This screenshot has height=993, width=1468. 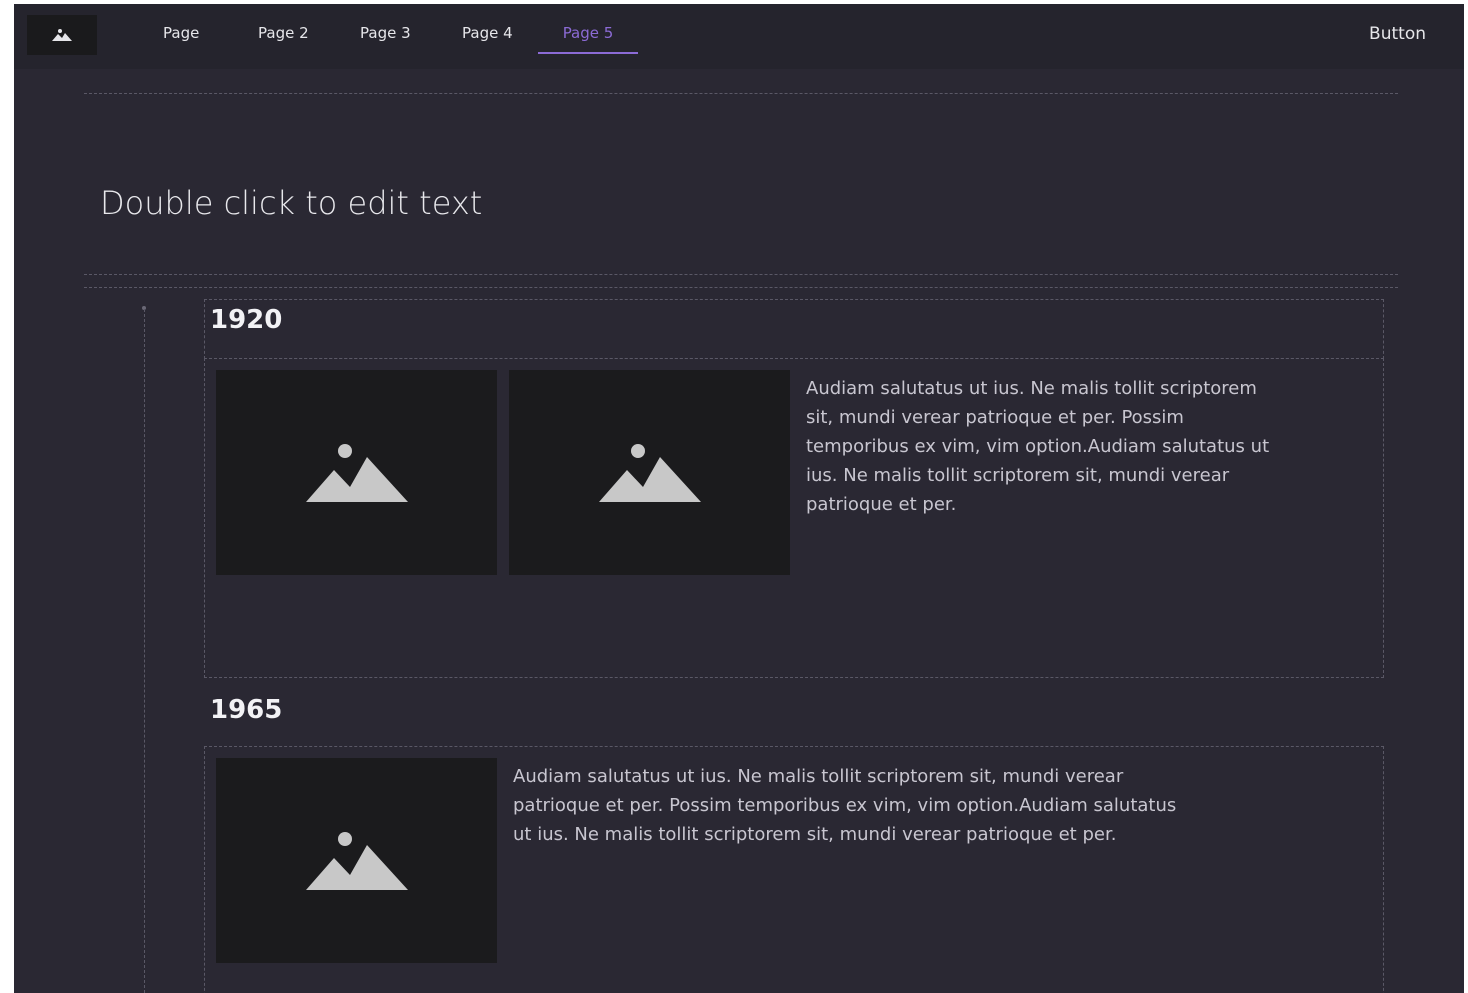 What do you see at coordinates (794, 329) in the screenshot?
I see `timeline-entry-header` at bounding box center [794, 329].